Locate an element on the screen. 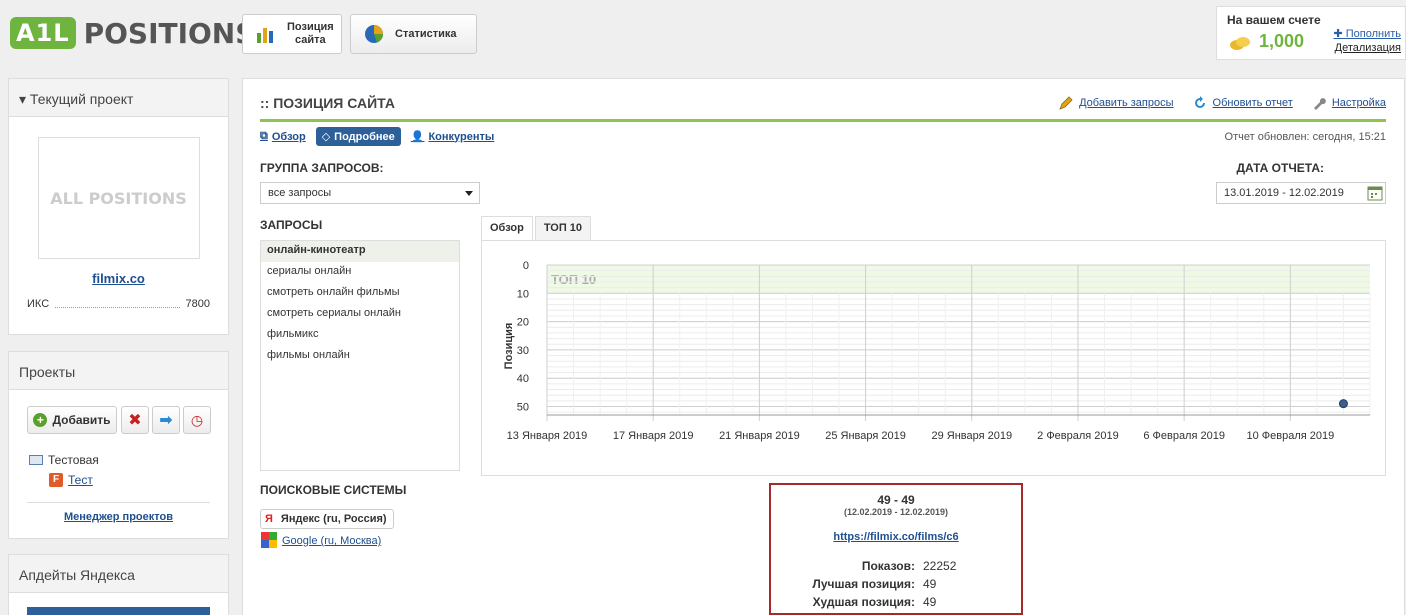 Image resolution: width=1406 pixels, height=615 pixels. subtab-overview: ⧉ Обзор is located at coordinates (283, 136).